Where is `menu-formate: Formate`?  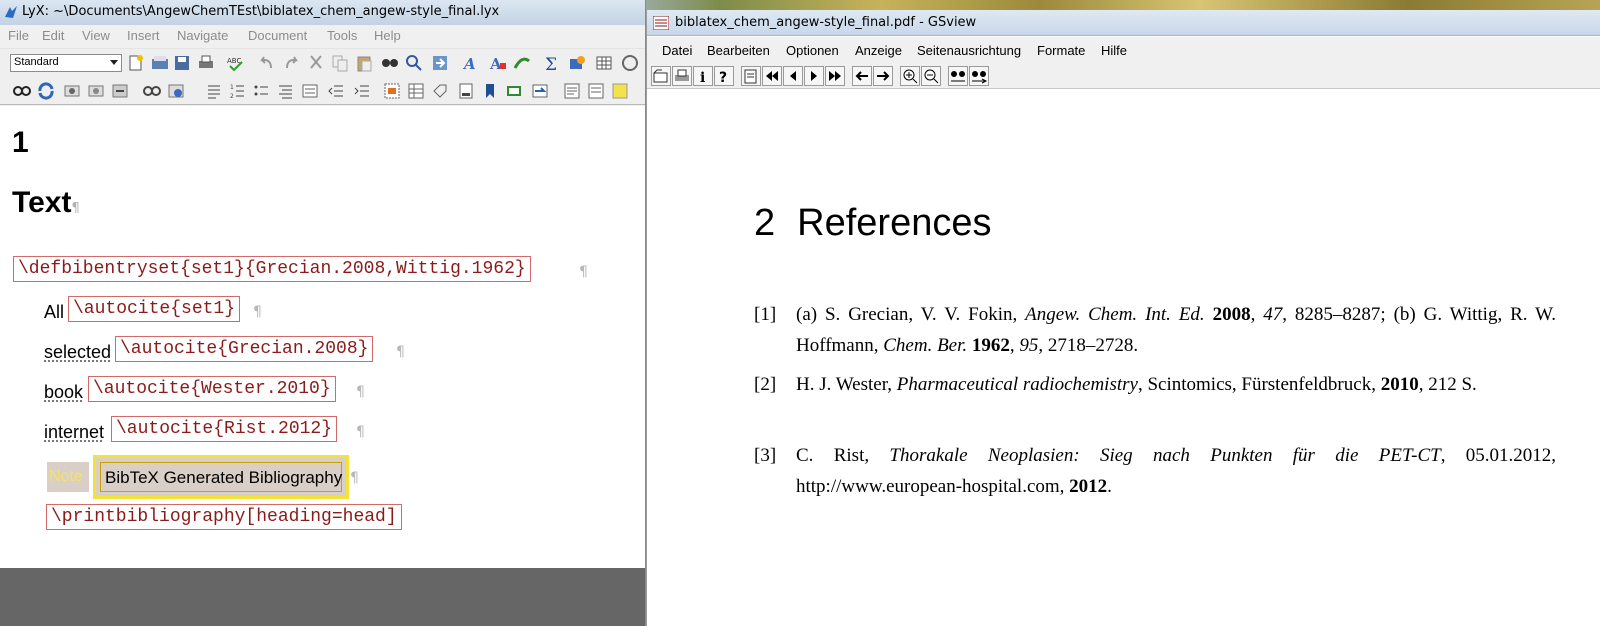
menu-formate: Formate is located at coordinates (1061, 50).